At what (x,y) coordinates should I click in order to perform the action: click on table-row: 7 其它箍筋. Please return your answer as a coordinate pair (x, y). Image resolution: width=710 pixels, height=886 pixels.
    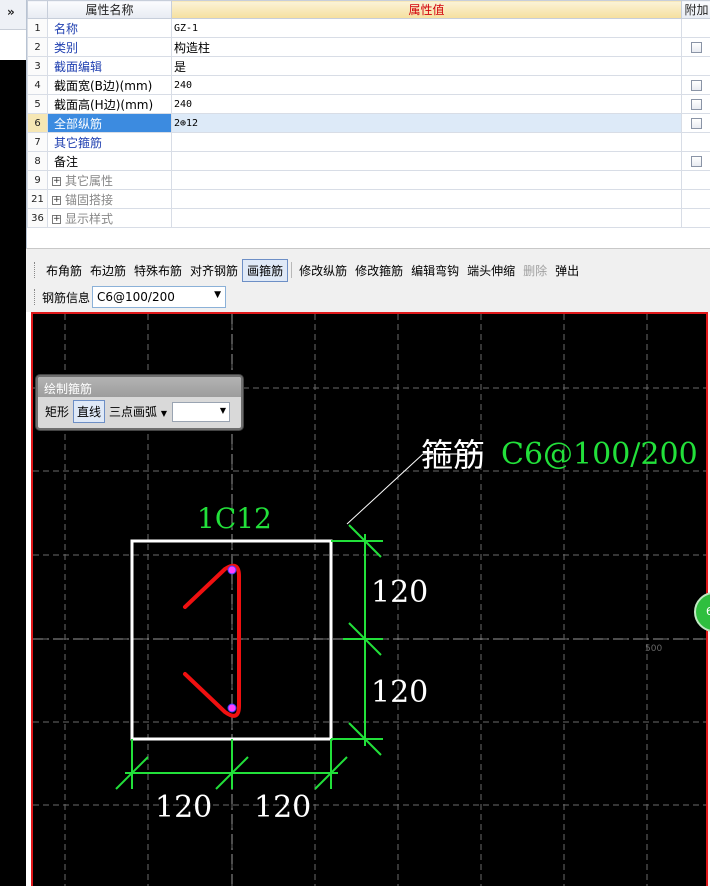
    Looking at the image, I should click on (368, 142).